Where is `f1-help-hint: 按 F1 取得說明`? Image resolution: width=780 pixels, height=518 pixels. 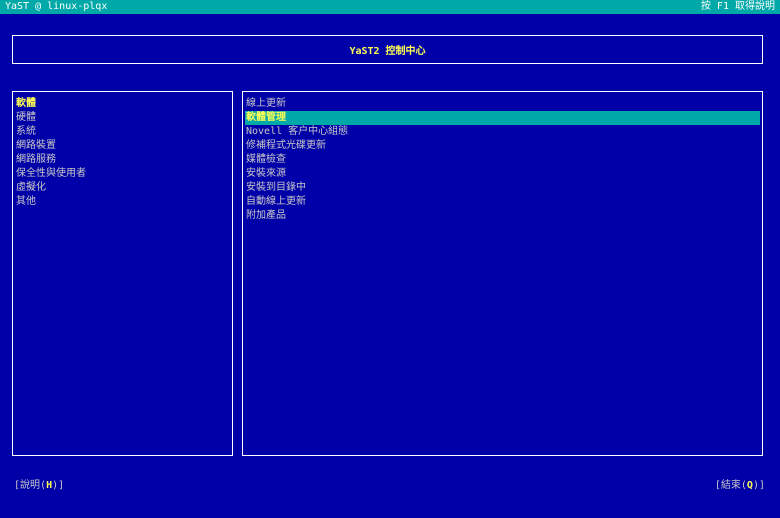 f1-help-hint: 按 F1 取得說明 is located at coordinates (737, 6).